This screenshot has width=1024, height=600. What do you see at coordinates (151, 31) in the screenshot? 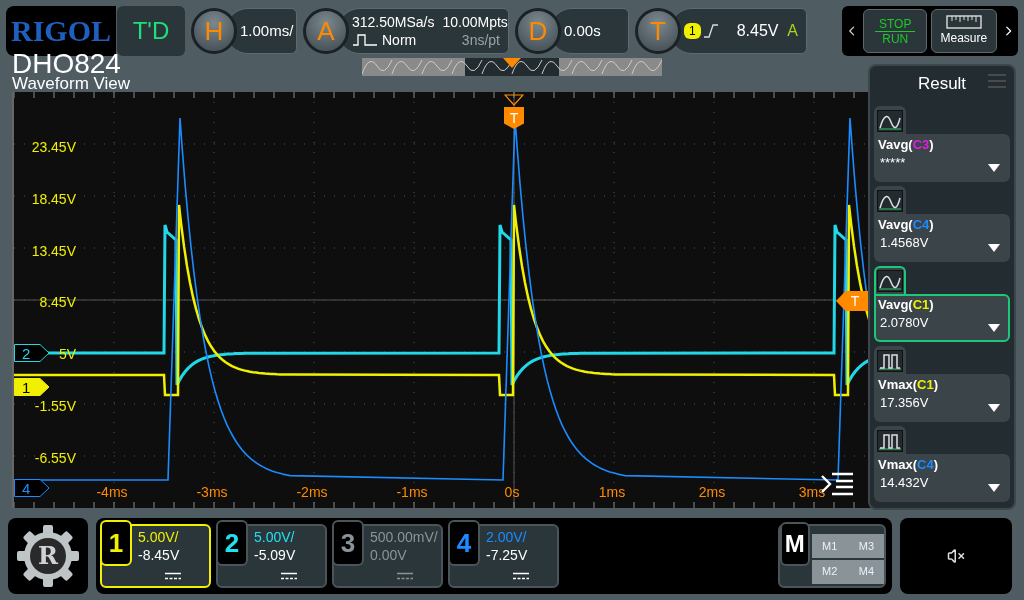
I see `timebase-mode-button: T'D` at bounding box center [151, 31].